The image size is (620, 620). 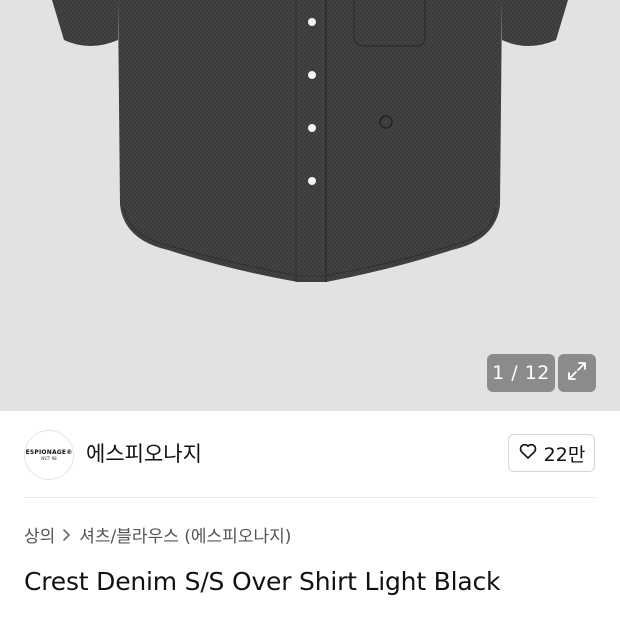 What do you see at coordinates (67, 537) in the screenshot?
I see `chevron-right-icon` at bounding box center [67, 537].